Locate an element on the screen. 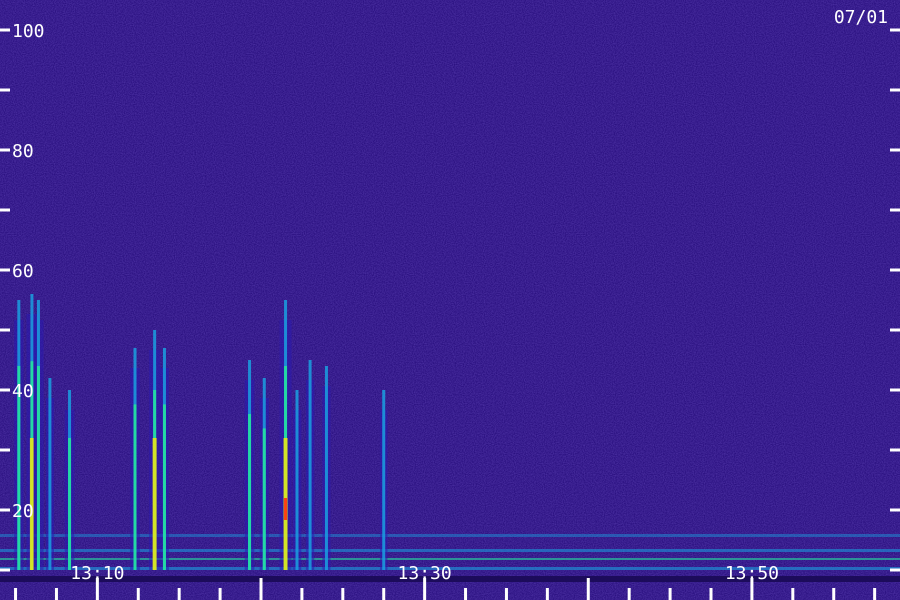  y-tick-label: 20 is located at coordinates (23, 511).